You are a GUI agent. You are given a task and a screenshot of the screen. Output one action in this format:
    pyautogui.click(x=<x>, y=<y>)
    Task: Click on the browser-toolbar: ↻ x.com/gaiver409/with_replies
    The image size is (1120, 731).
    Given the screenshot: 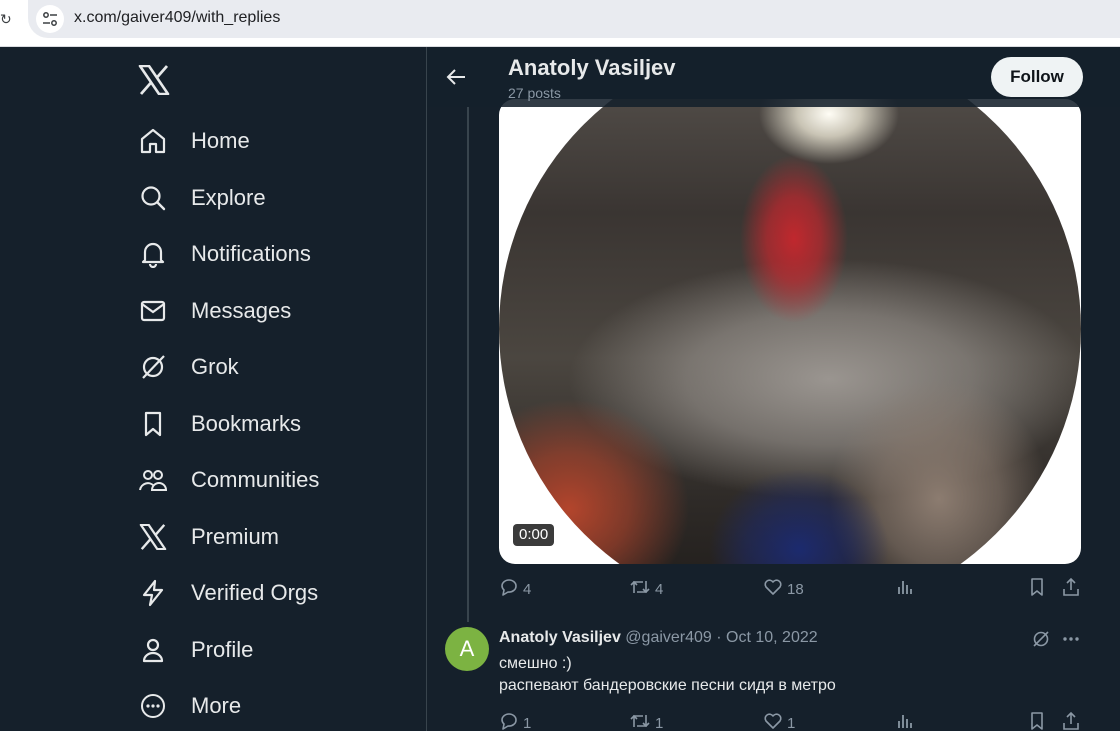 What is the action you would take?
    pyautogui.click(x=560, y=23)
    